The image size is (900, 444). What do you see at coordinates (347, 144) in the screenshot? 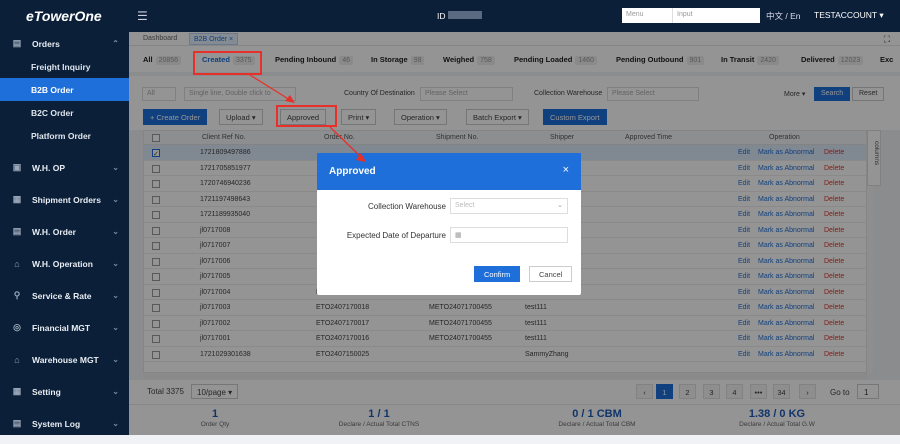
I see `arrow-to-dialog` at bounding box center [347, 144].